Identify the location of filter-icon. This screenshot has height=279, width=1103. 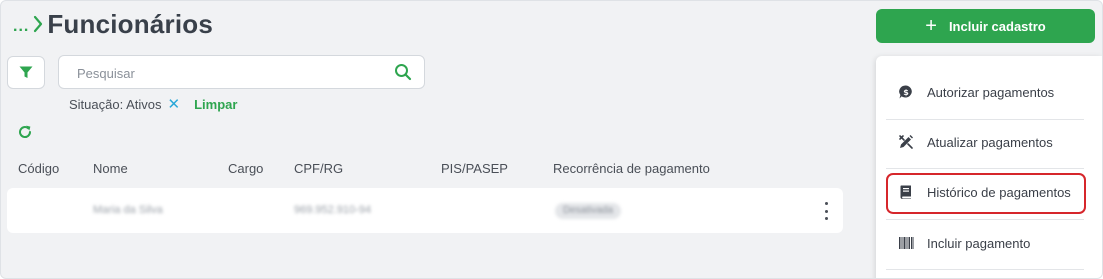
(26, 72).